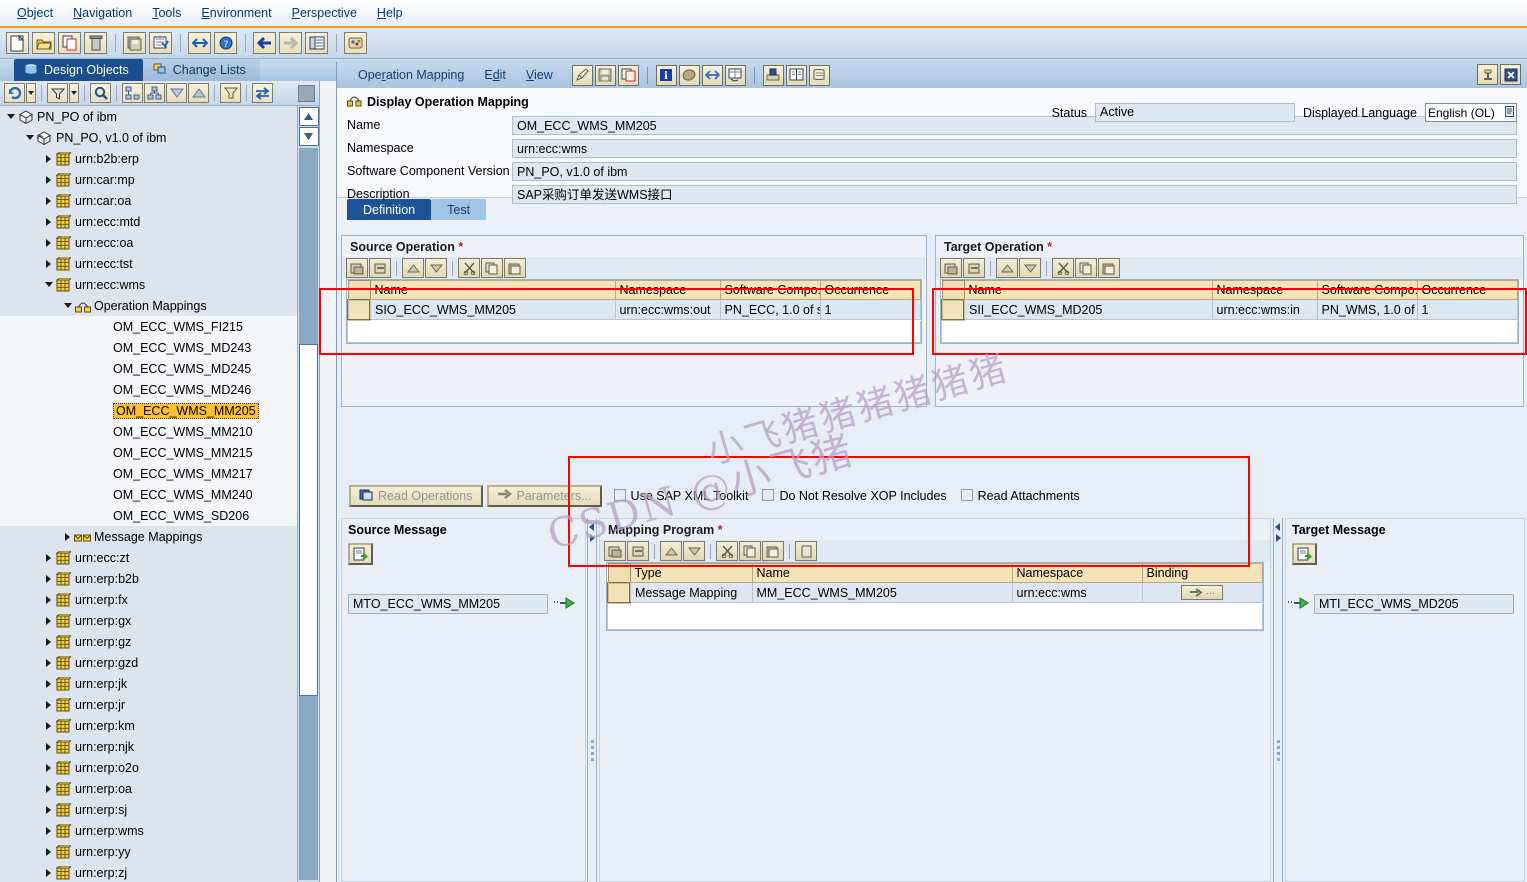 The width and height of the screenshot is (1527, 882). I want to click on scroll-down-button, so click(308, 136).